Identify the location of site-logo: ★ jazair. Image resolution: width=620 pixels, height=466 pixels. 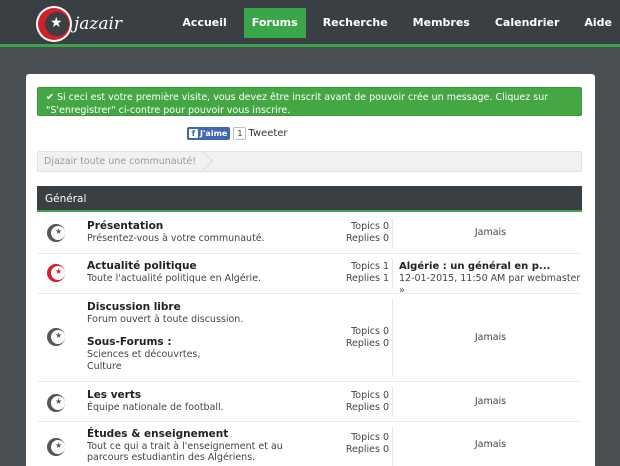
(79, 24).